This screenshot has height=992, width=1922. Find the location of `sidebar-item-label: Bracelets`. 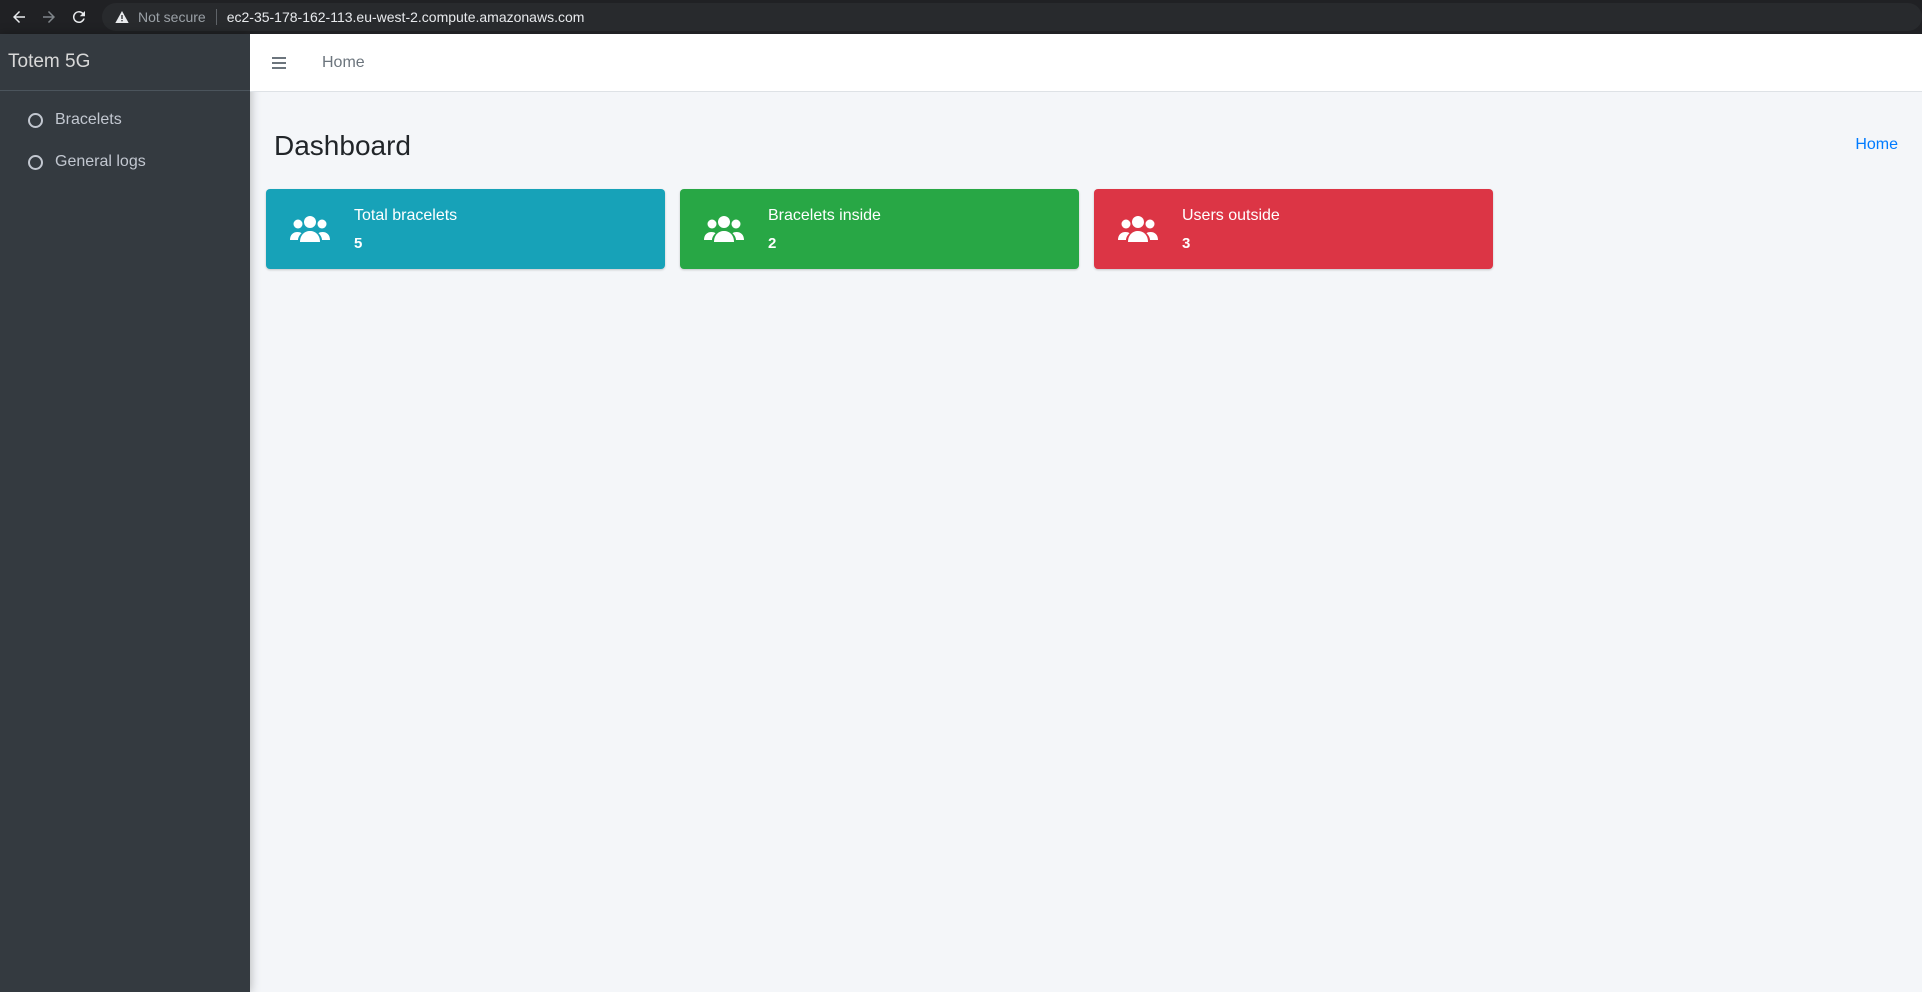

sidebar-item-label: Bracelets is located at coordinates (88, 119).